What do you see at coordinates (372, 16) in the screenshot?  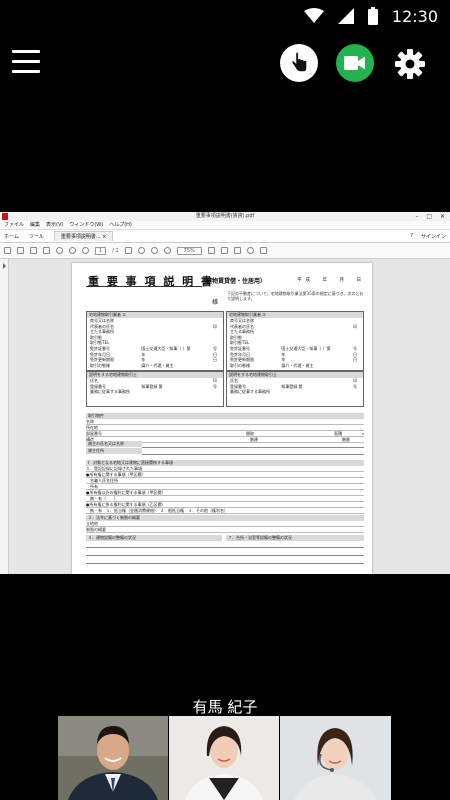 I see `battery-icon` at bounding box center [372, 16].